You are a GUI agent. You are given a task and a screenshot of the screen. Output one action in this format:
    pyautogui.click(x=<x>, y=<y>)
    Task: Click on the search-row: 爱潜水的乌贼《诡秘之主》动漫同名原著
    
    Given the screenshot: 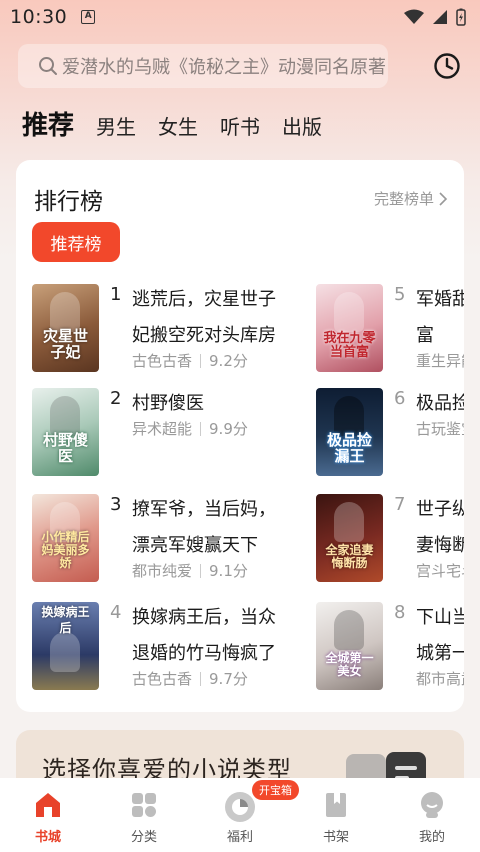 What is the action you would take?
    pyautogui.click(x=240, y=66)
    